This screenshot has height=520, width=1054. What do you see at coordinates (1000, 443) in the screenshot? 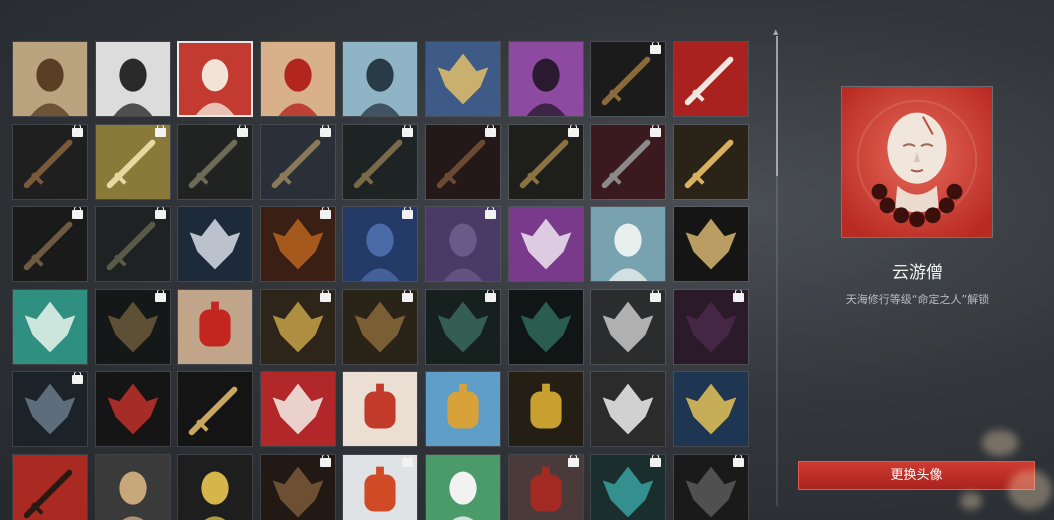
I see `bokeh-light` at bounding box center [1000, 443].